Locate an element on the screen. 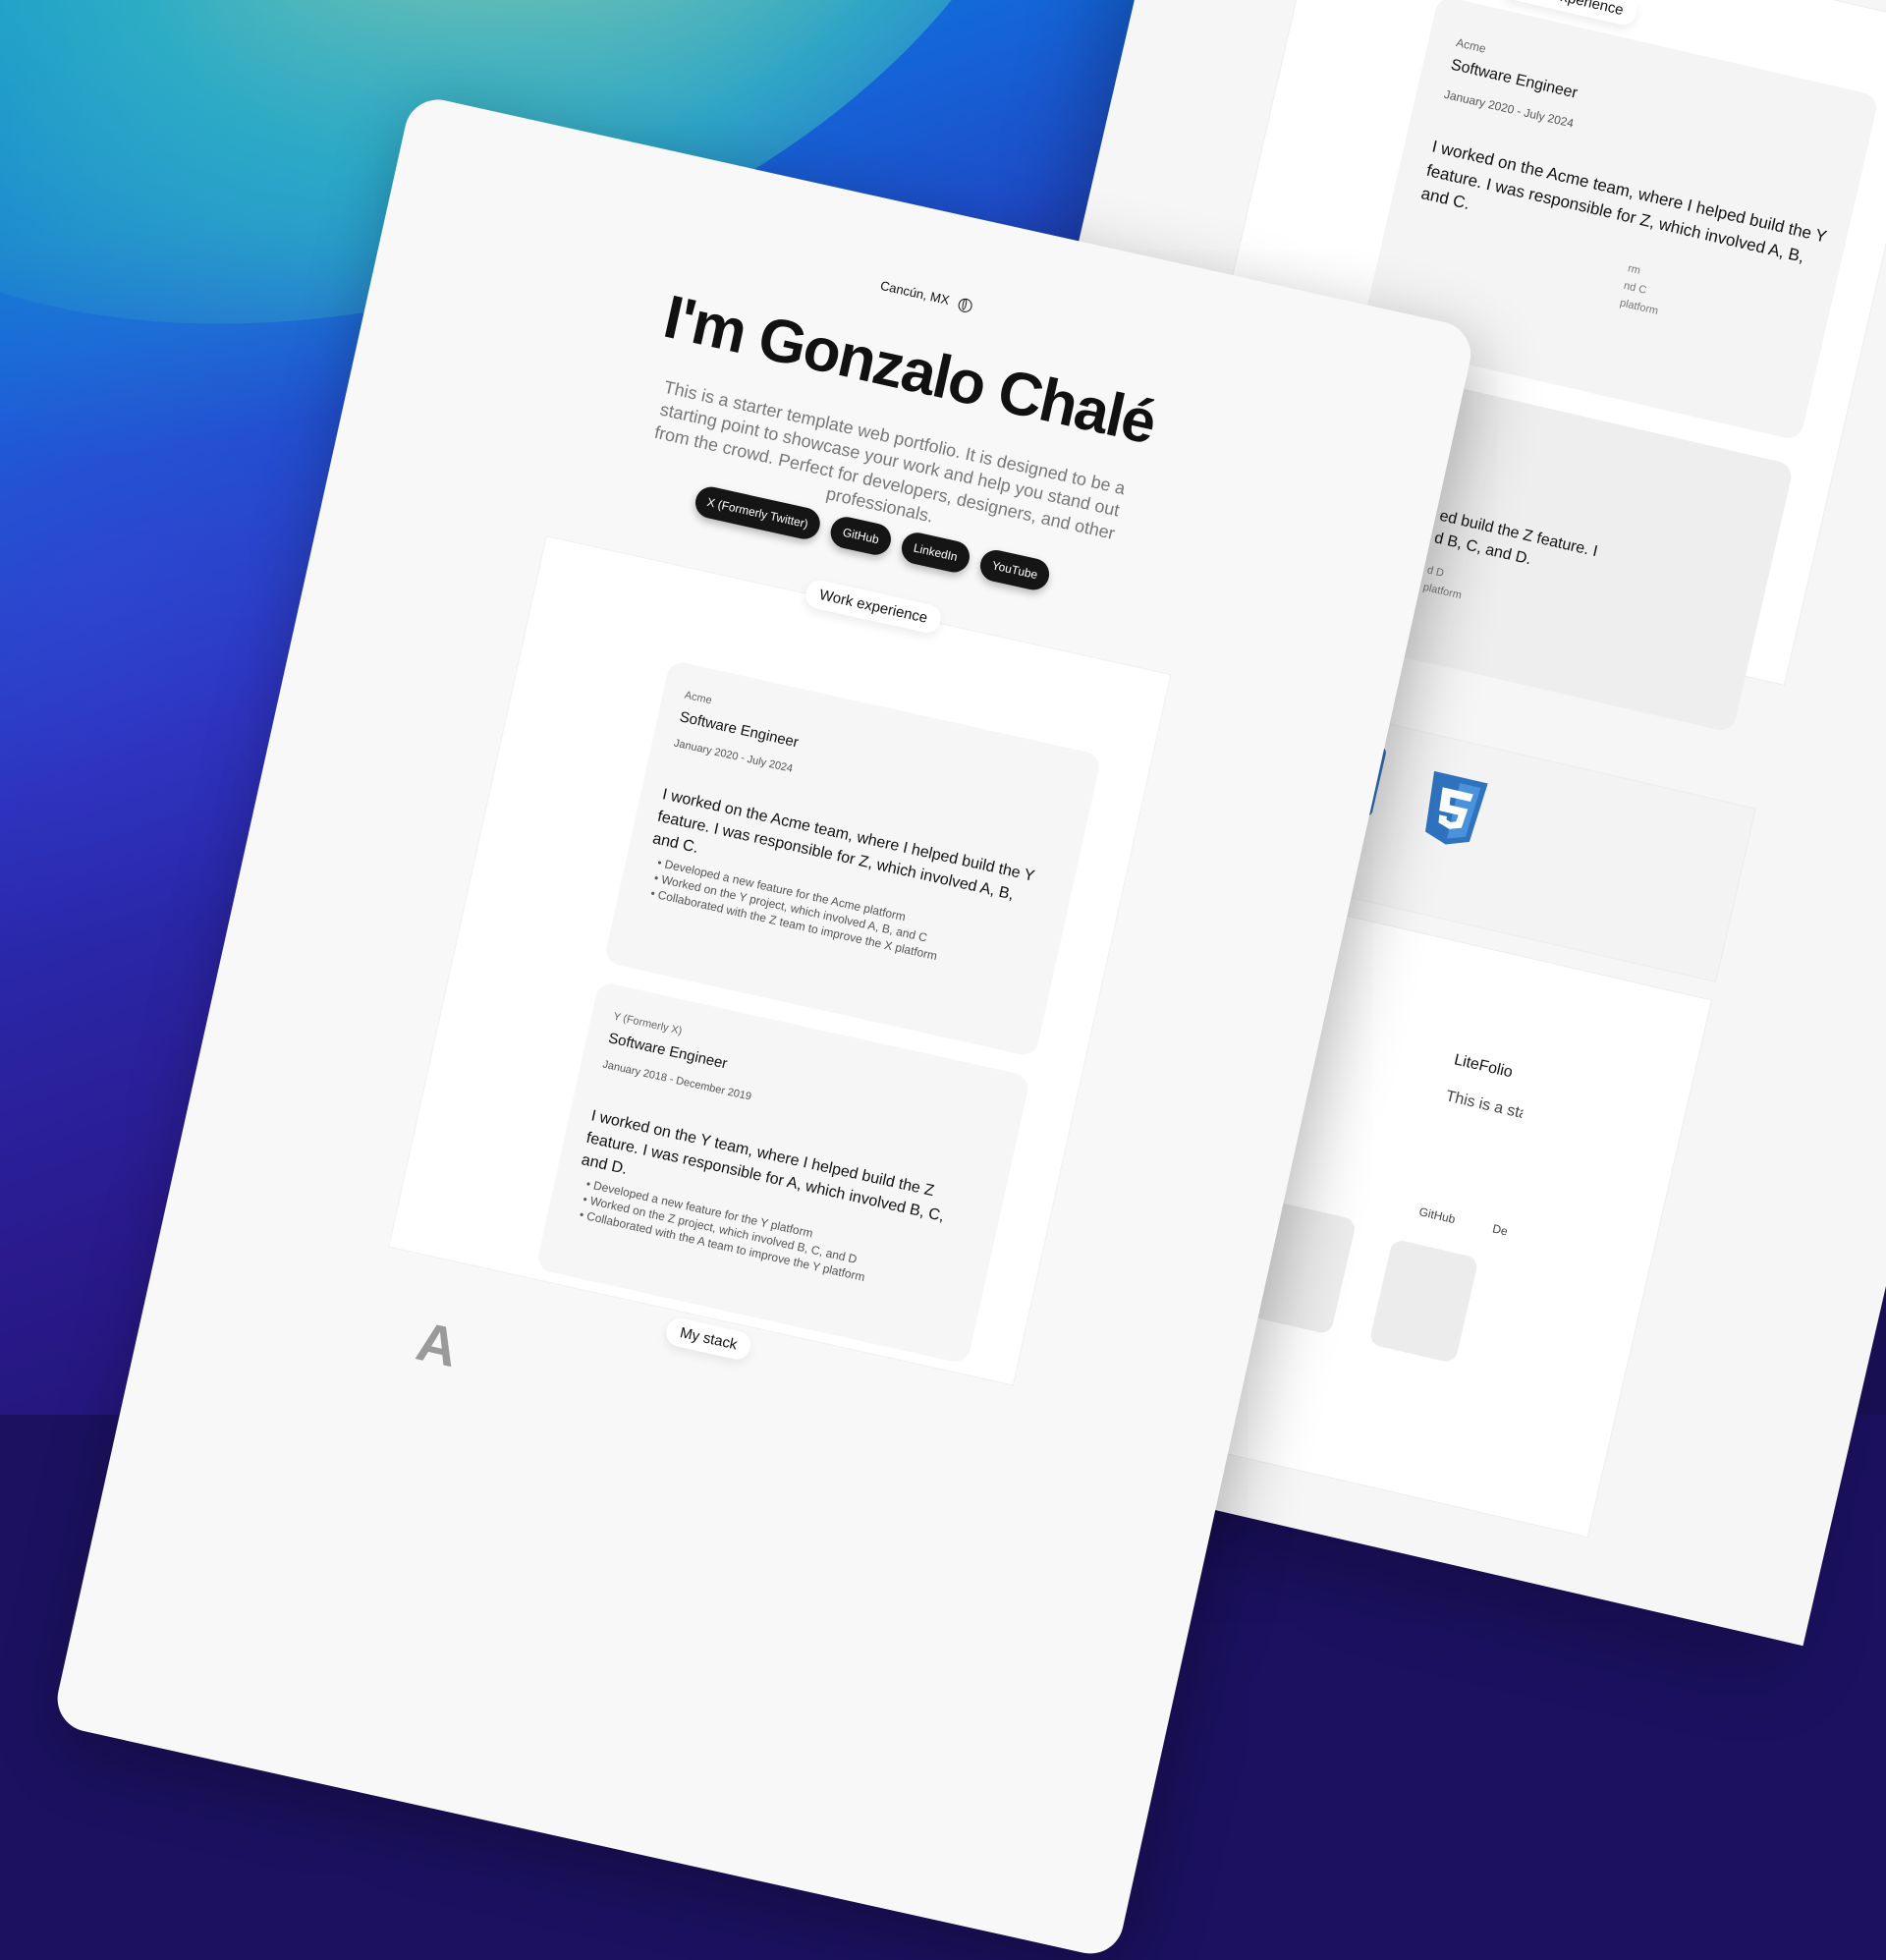 This screenshot has height=1960, width=1886. github-button: GitHub is located at coordinates (860, 536).